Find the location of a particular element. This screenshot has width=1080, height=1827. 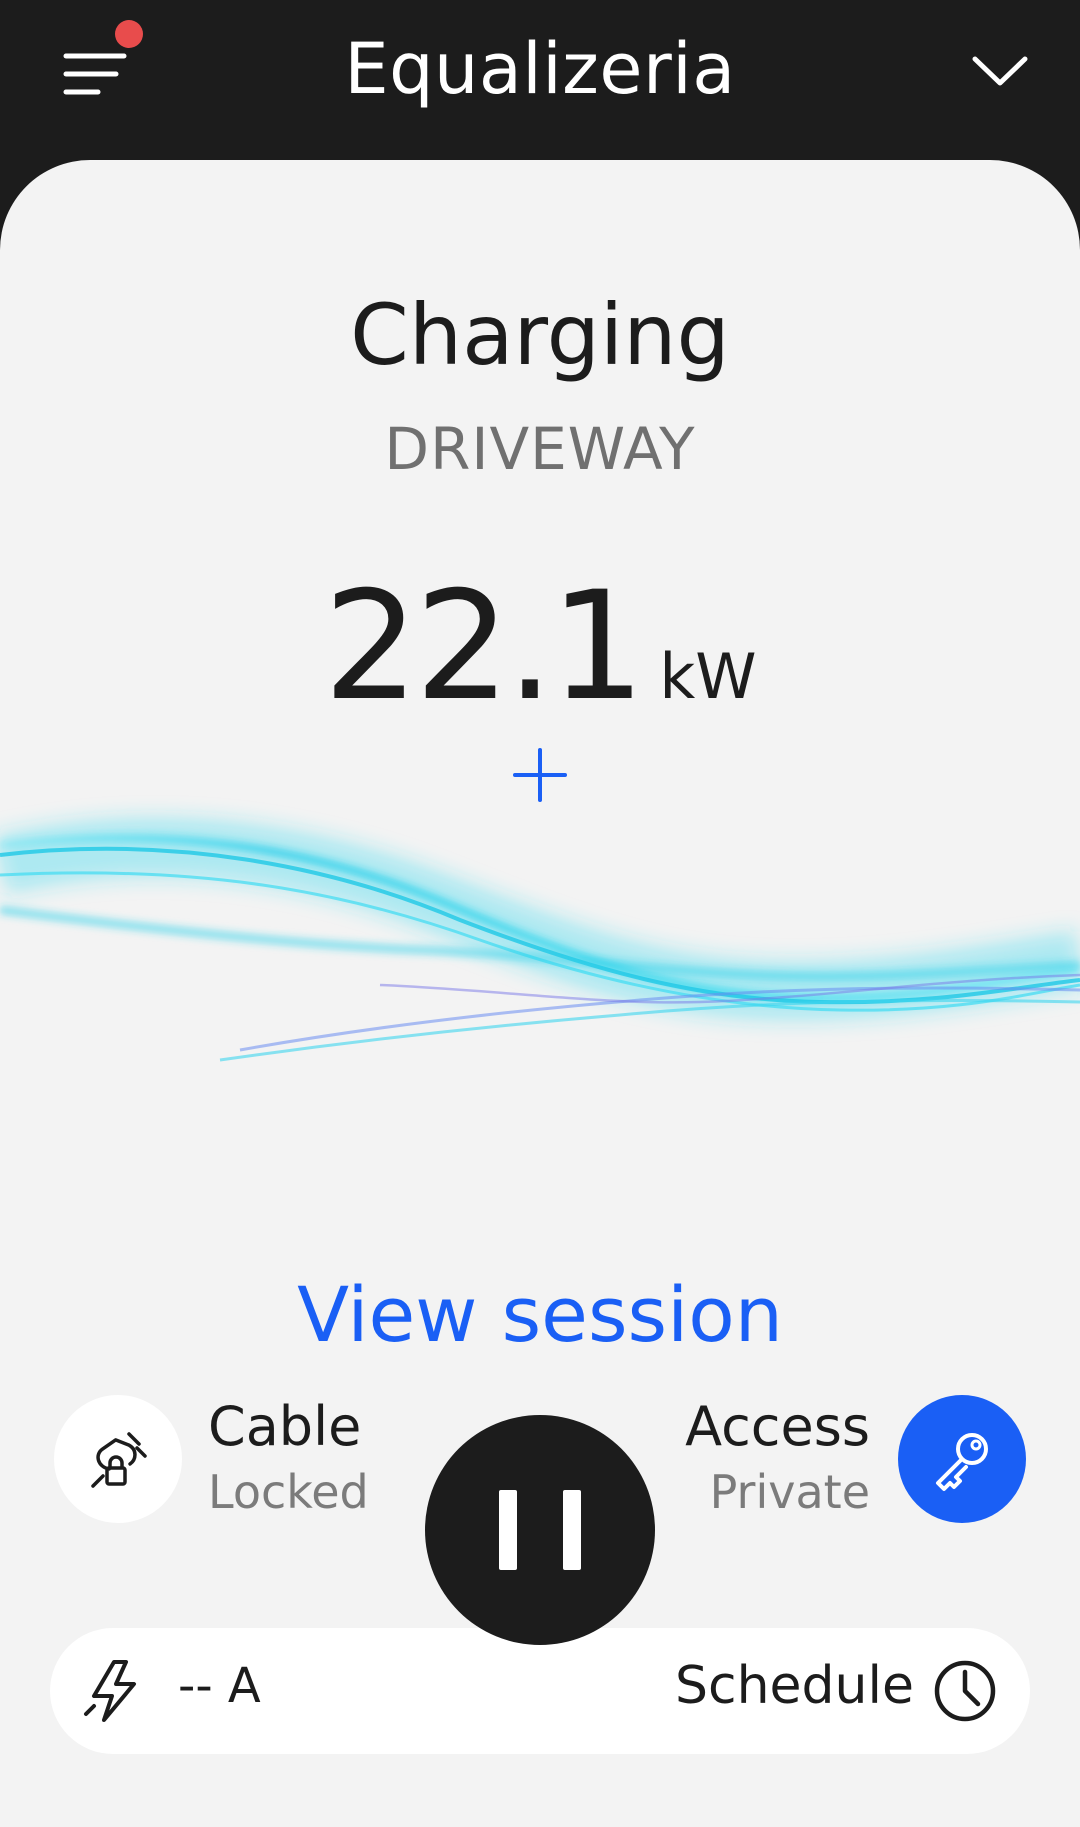

key-icon is located at coordinates (962, 1462).